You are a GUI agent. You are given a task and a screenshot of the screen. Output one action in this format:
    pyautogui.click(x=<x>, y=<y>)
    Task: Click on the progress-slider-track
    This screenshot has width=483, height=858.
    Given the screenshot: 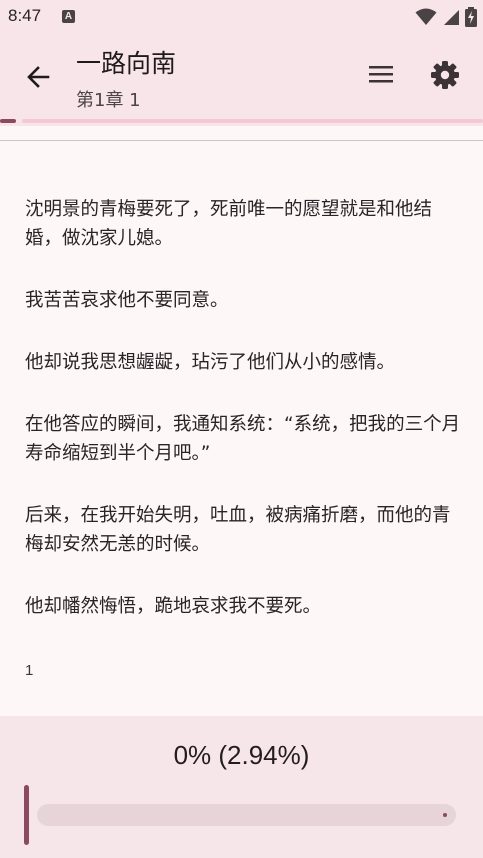 What is the action you would take?
    pyautogui.click(x=246, y=815)
    